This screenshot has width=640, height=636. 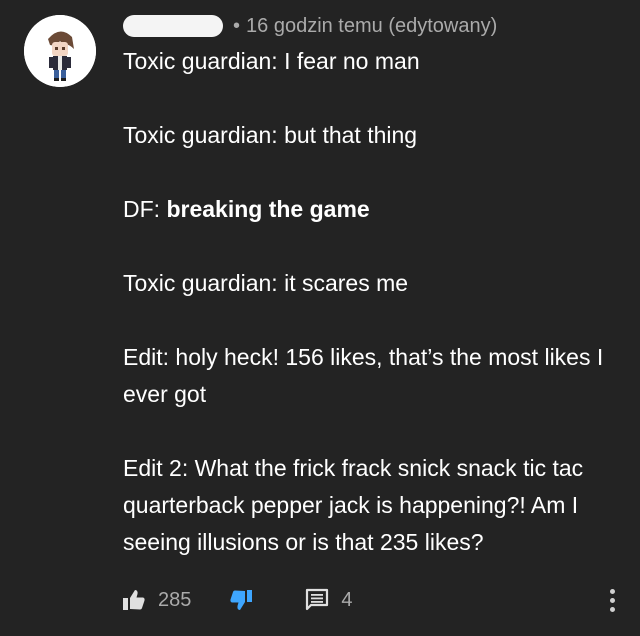 I want to click on comment-icon, so click(x=317, y=600).